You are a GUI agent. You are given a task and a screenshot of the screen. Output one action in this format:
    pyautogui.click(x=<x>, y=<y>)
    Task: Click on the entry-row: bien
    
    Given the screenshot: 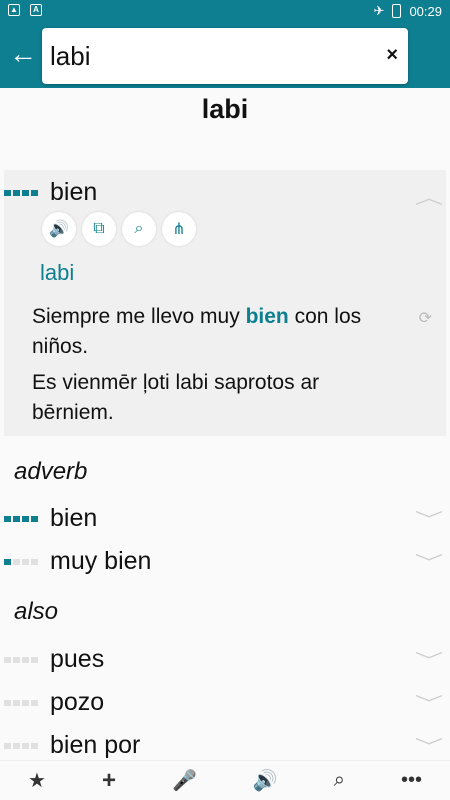 What is the action you would take?
    pyautogui.click(x=50, y=518)
    